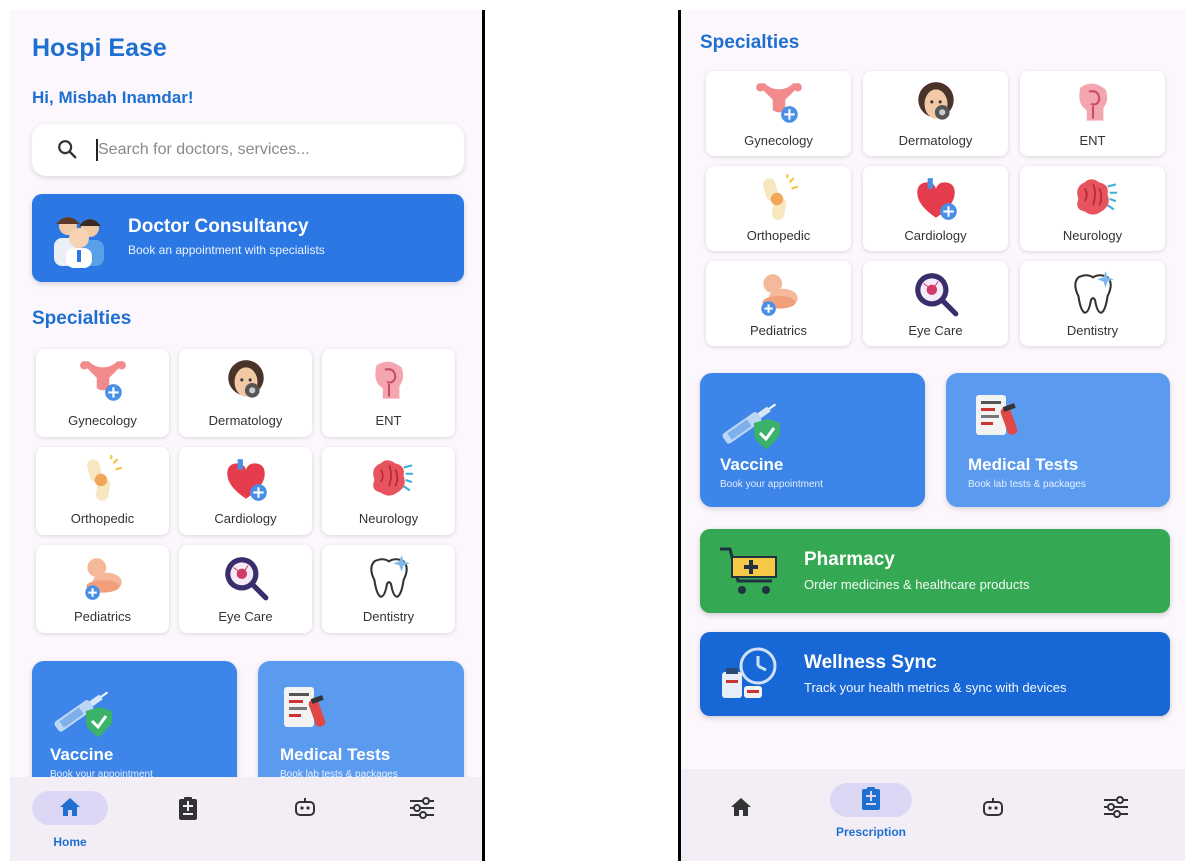  What do you see at coordinates (779, 294) in the screenshot?
I see `baby-icon` at bounding box center [779, 294].